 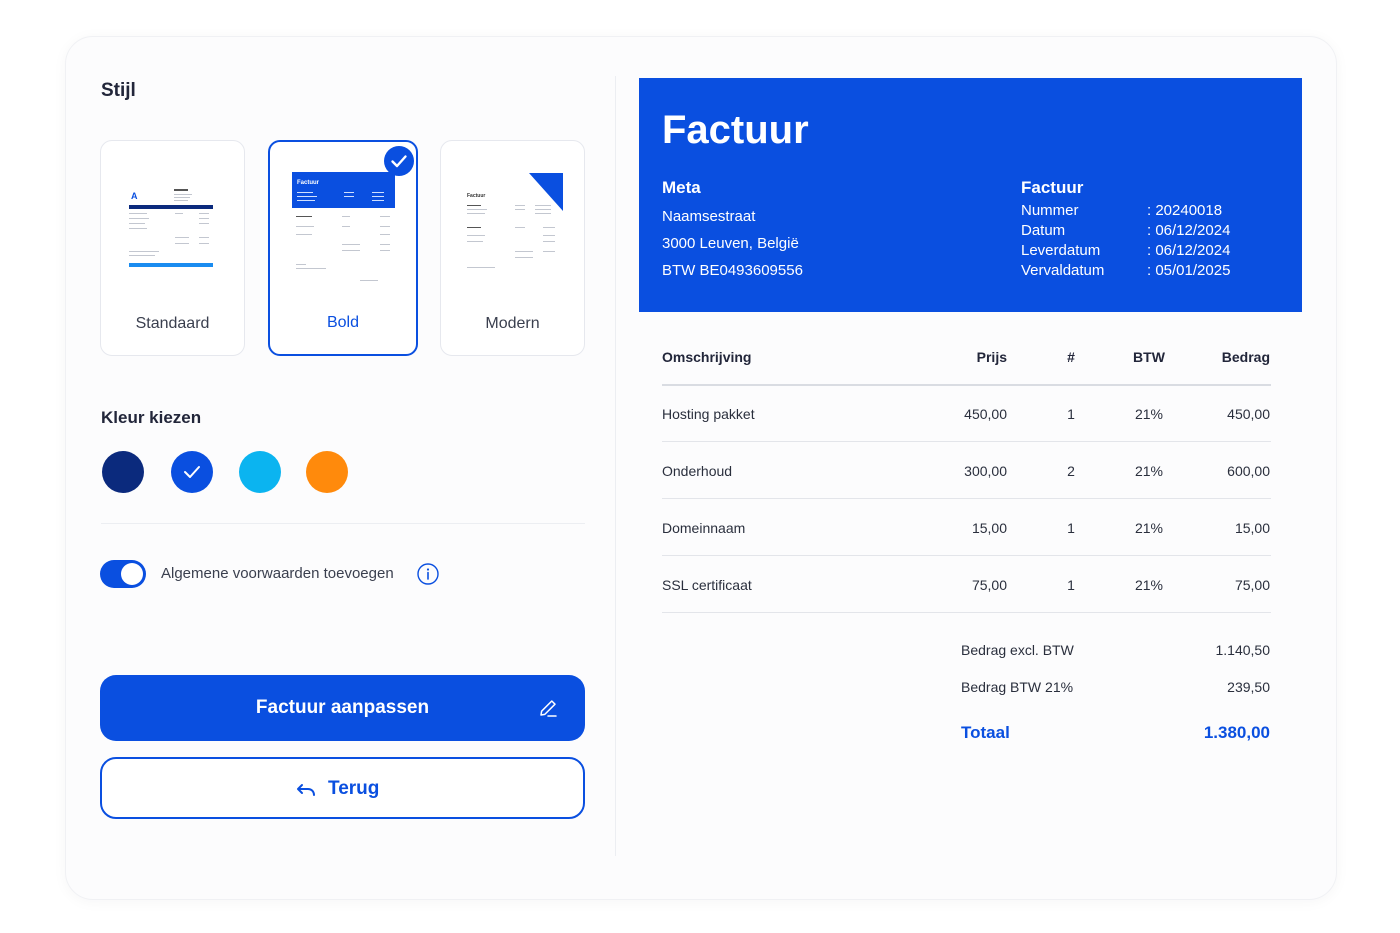 I want to click on row-amount: 450,00, so click(x=1248, y=414).